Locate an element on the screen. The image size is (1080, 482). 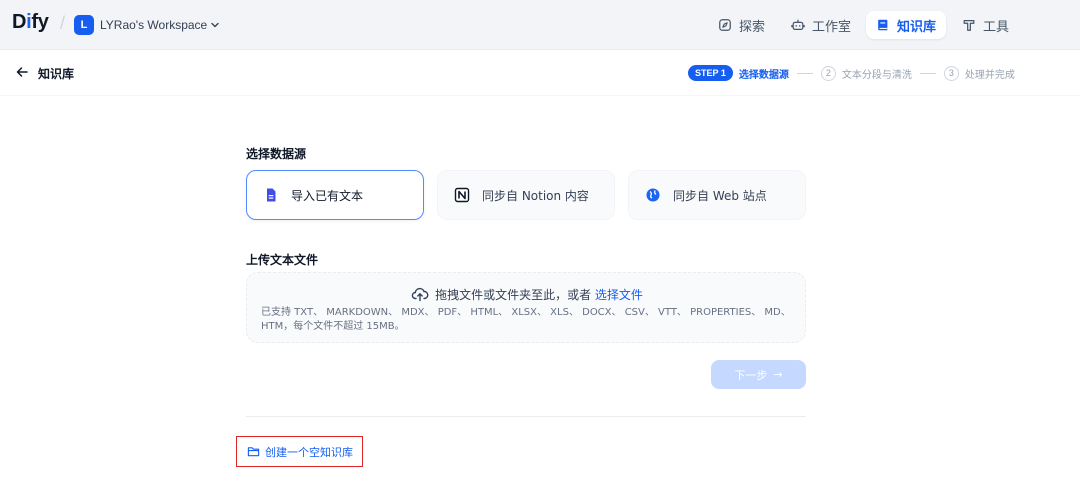
back-arrow-icon is located at coordinates (22, 72).